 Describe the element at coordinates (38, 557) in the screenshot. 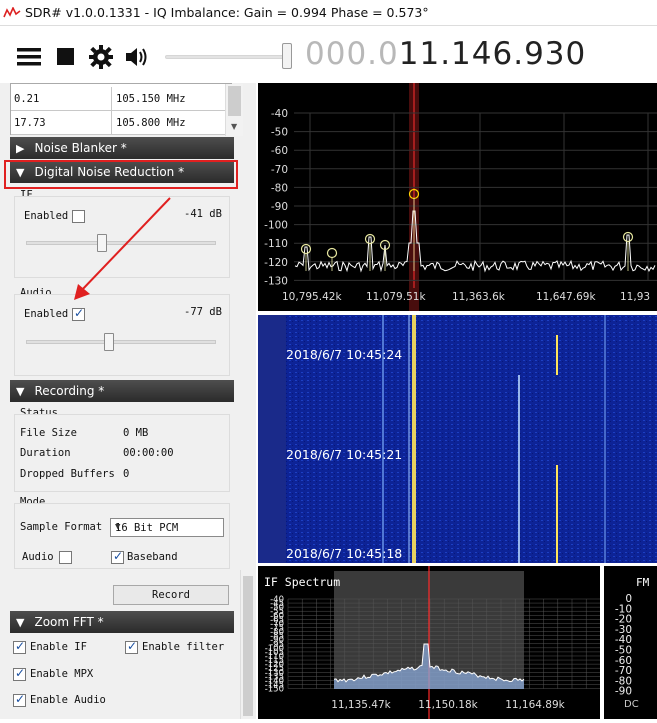

I see `record-audio-label: Audio` at that location.